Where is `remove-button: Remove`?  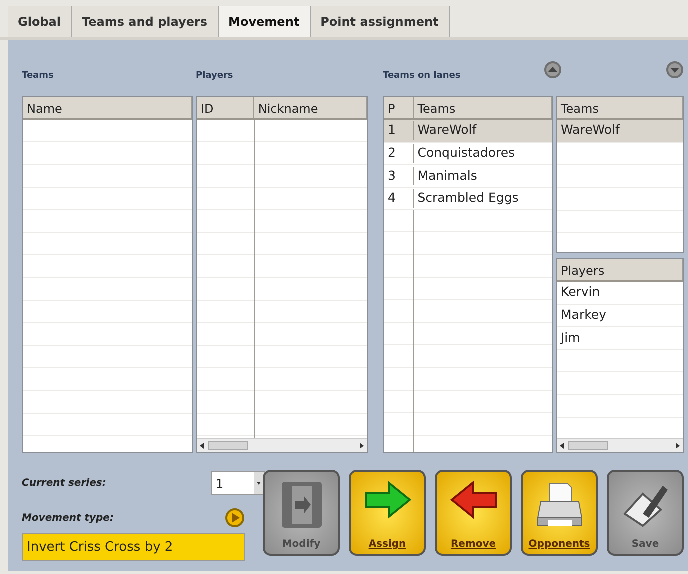 remove-button: Remove is located at coordinates (473, 513).